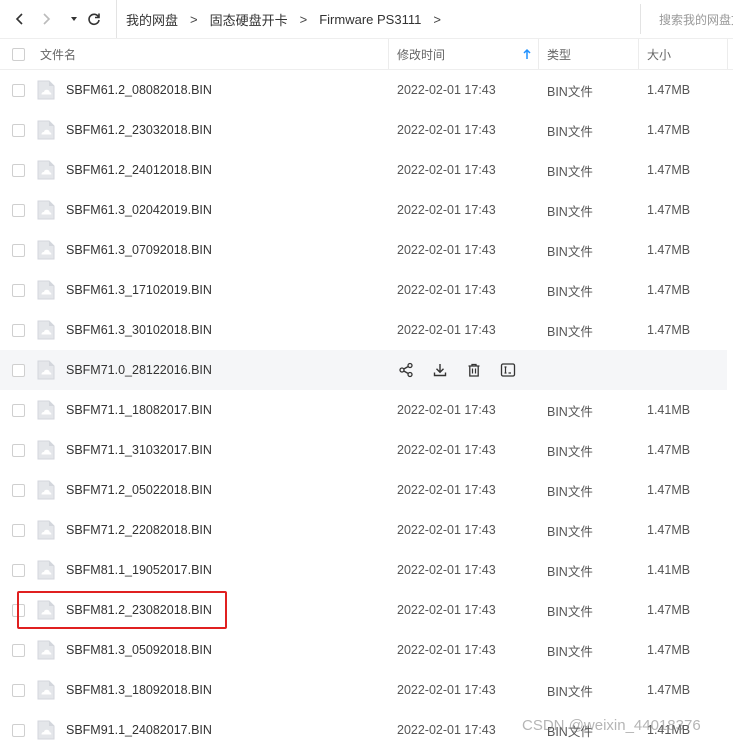 The height and width of the screenshot is (750, 733). I want to click on file-name: SBFM81.3_18092018.BIN, so click(139, 690).